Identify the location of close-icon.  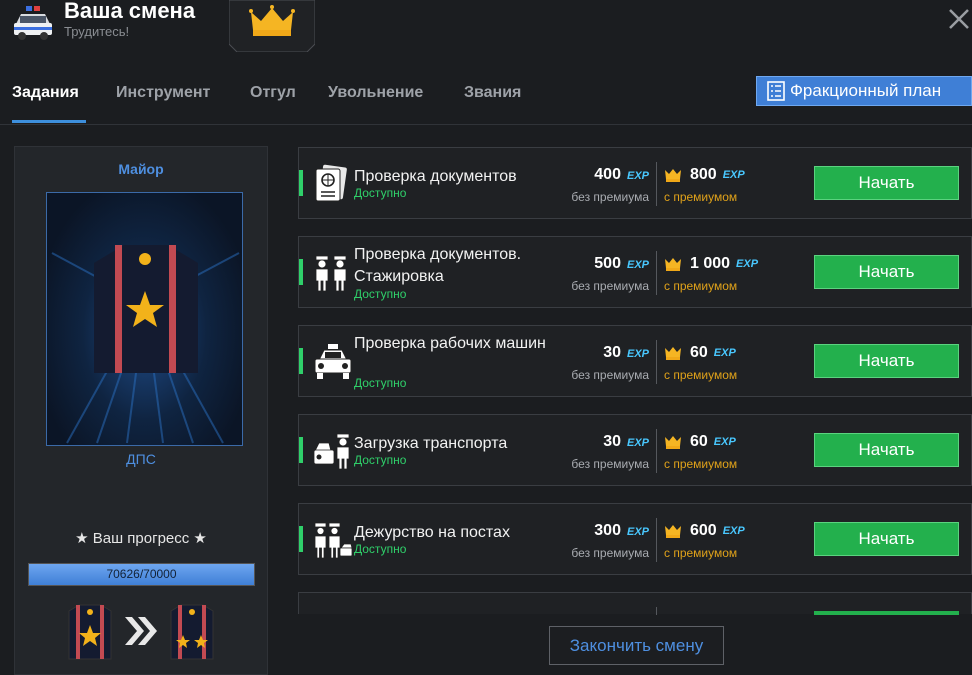
(959, 19).